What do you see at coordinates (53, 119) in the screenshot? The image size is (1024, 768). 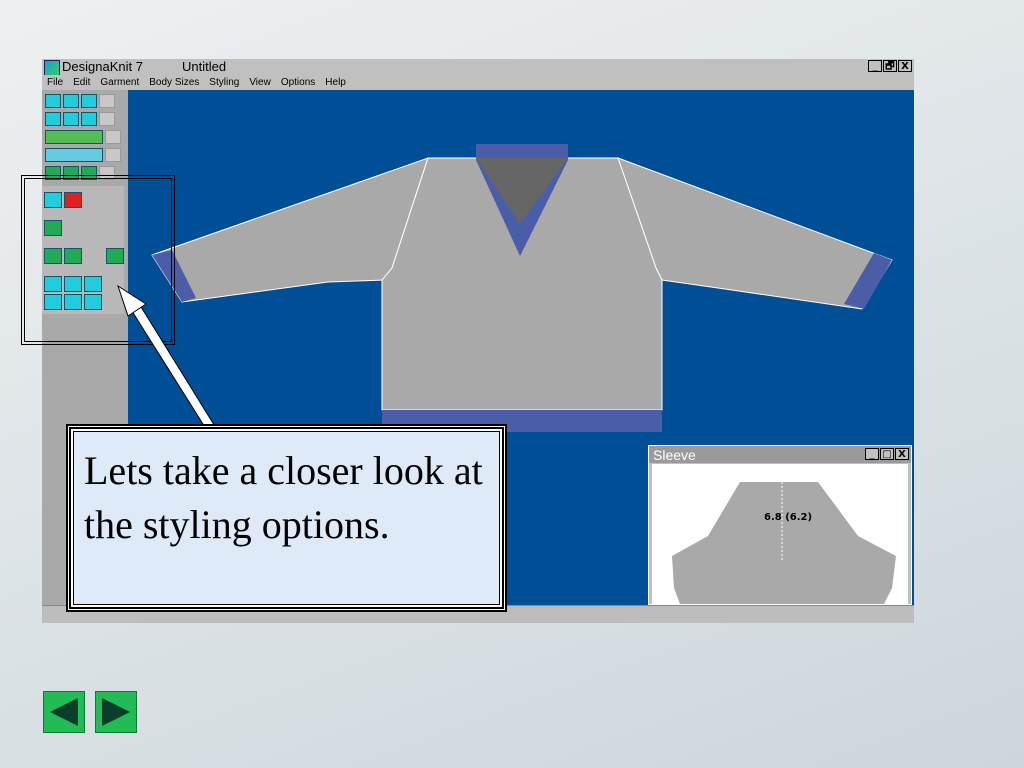 I see `neckline-icon` at bounding box center [53, 119].